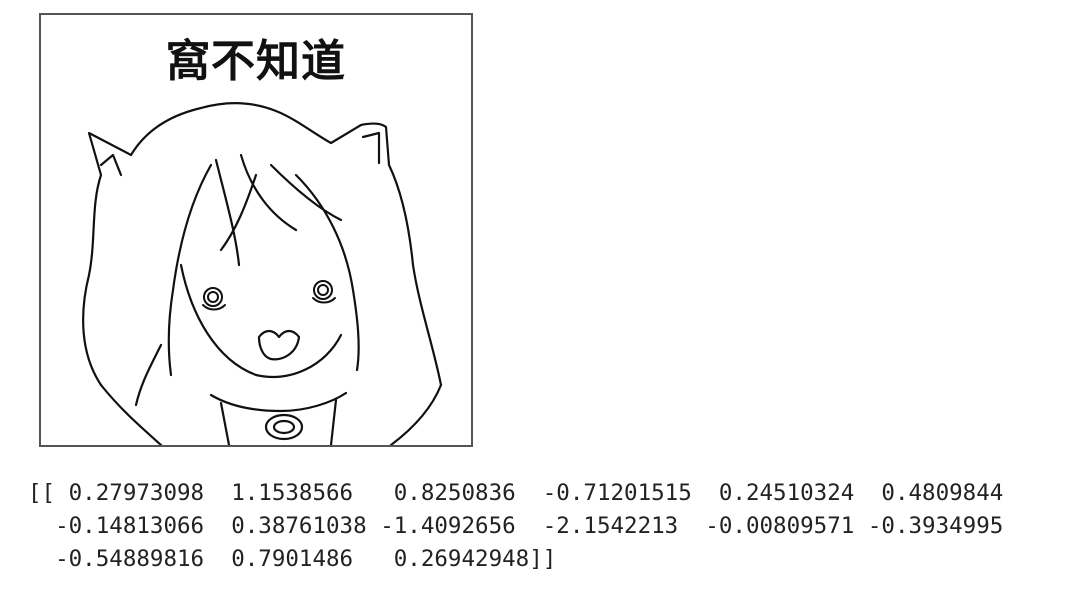 The image size is (1081, 589). I want to click on brooch-icon, so click(284, 427).